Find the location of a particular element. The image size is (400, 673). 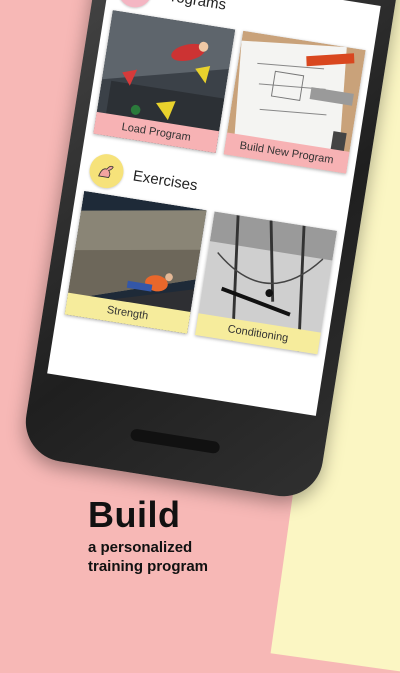

conditioning-tile: Conditioning is located at coordinates (266, 283).